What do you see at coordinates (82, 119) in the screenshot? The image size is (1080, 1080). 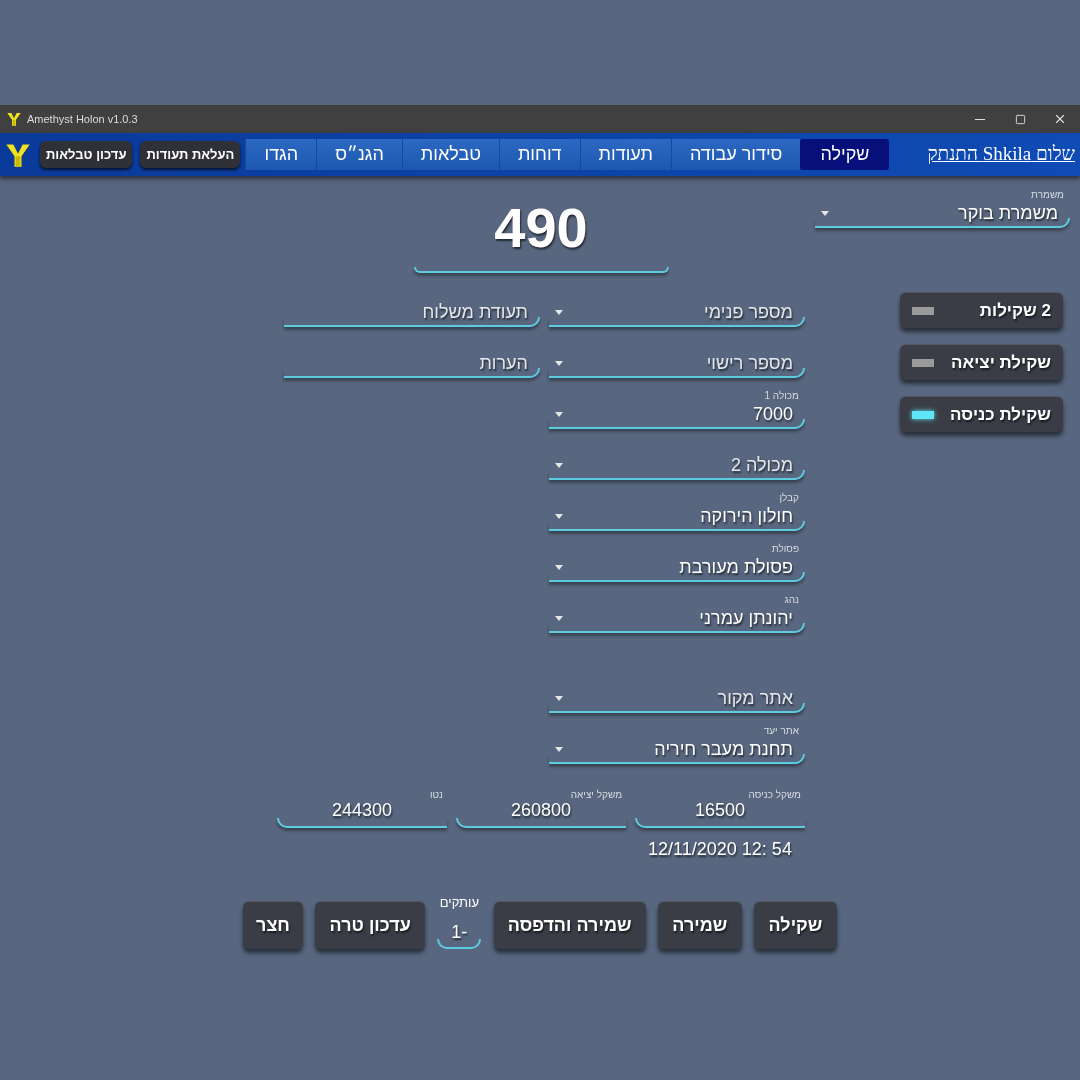 I see `window-title: Amethyst Holon v1.0.3` at bounding box center [82, 119].